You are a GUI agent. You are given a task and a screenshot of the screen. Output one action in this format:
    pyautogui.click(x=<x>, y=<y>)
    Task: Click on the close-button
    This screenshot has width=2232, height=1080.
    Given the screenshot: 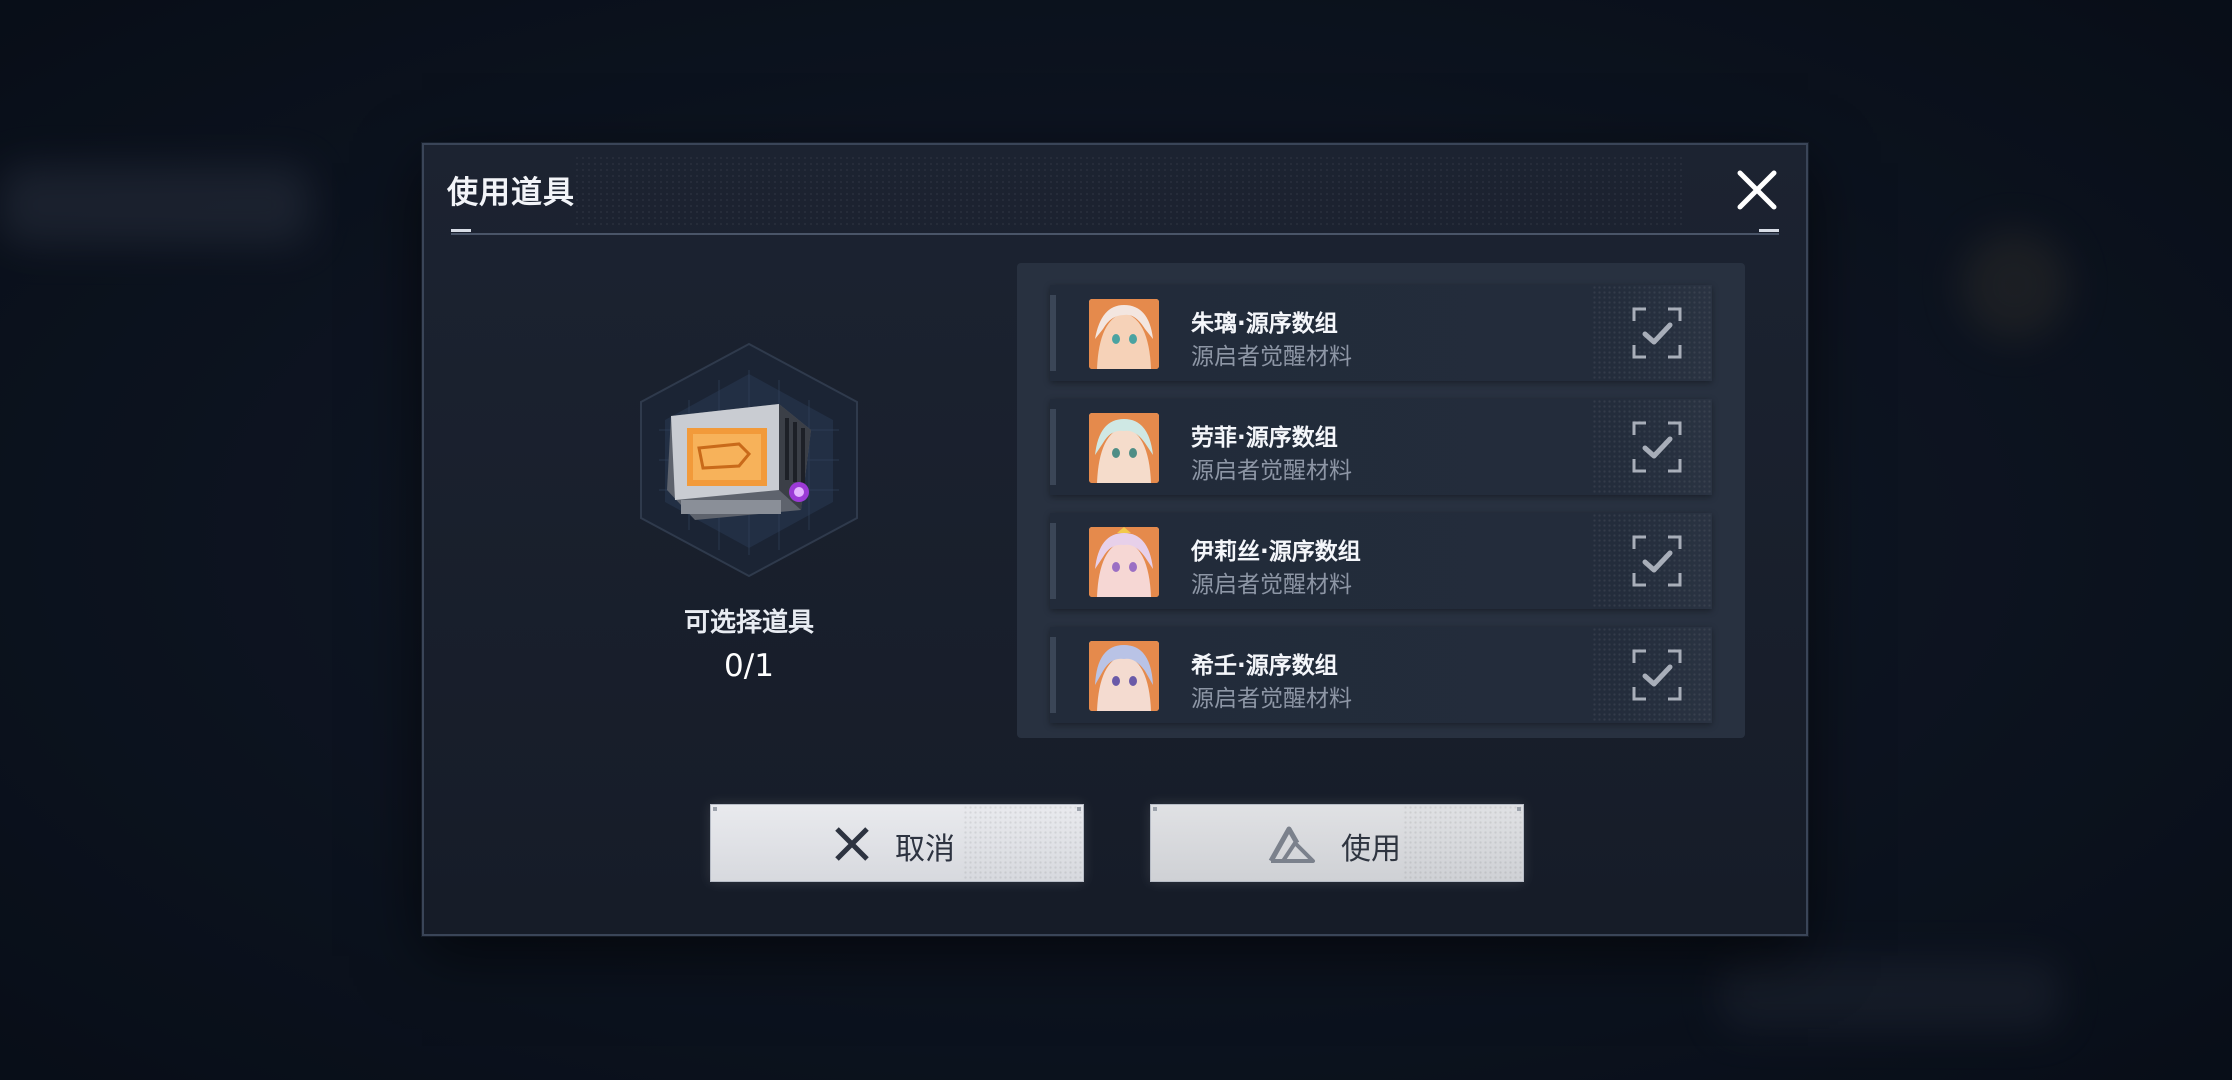 What is the action you would take?
    pyautogui.click(x=1757, y=190)
    